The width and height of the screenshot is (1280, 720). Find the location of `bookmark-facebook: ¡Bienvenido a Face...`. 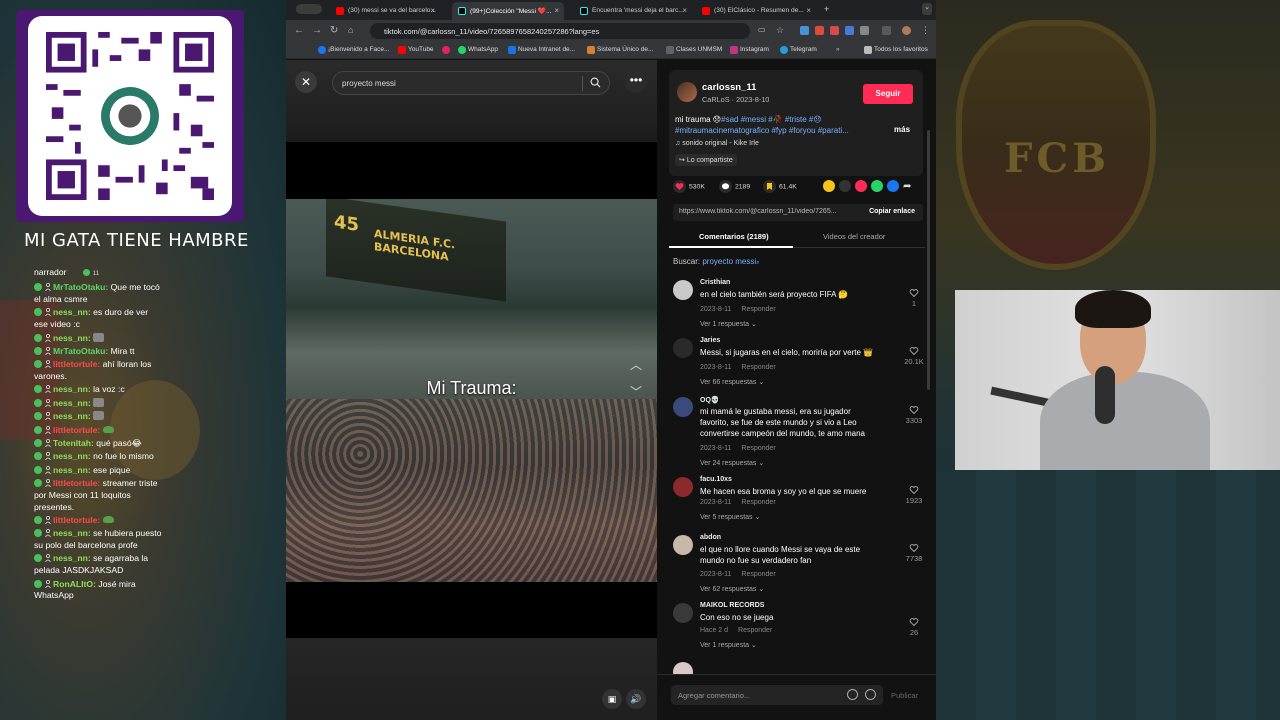

bookmark-facebook: ¡Bienvenido a Face... is located at coordinates (353, 50).